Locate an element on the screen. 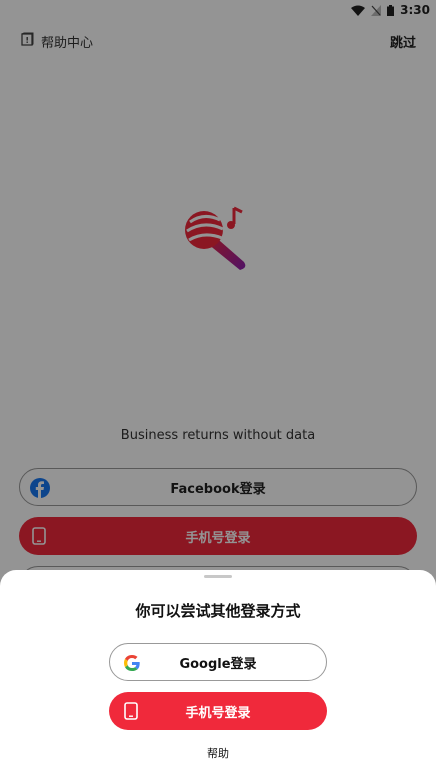  sheet-phone-login-button: 手机号登录 is located at coordinates (218, 711).